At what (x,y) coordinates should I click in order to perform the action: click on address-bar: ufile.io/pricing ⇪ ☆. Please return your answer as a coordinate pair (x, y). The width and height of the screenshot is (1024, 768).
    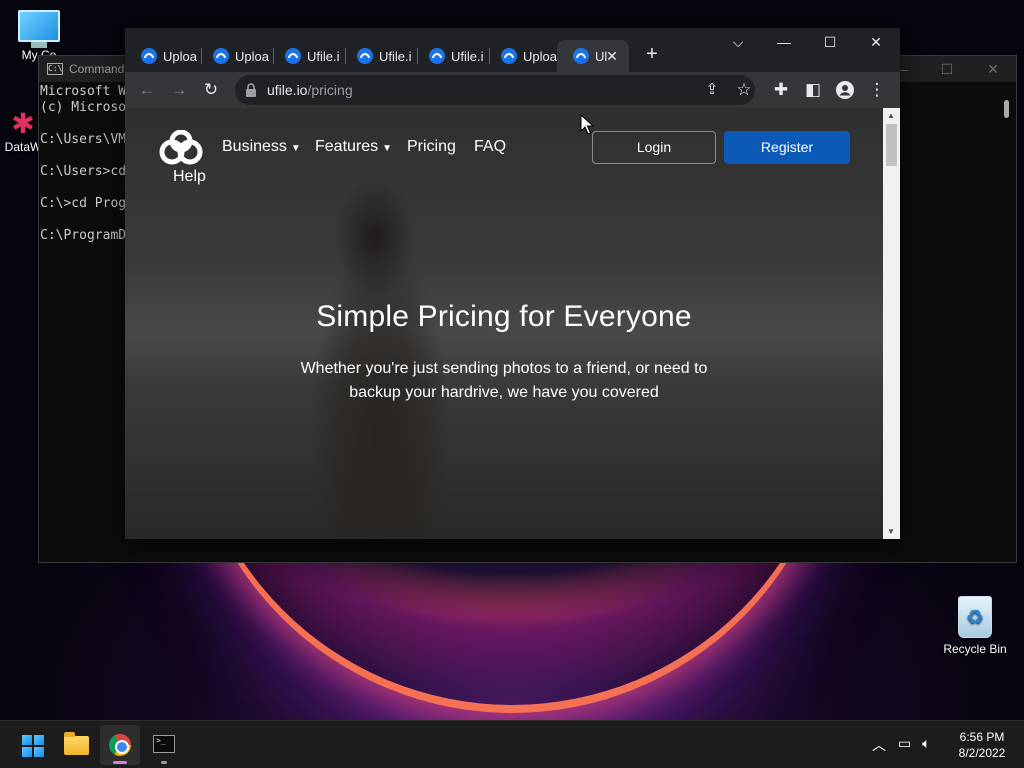
    Looking at the image, I should click on (495, 90).